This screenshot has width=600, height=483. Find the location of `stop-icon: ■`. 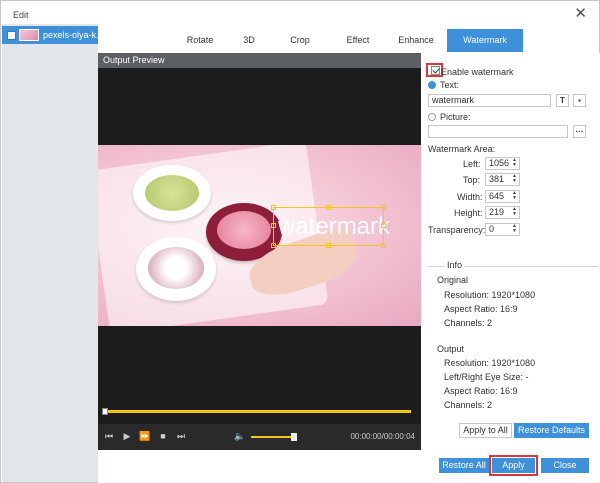

stop-icon: ■ is located at coordinates (163, 436).